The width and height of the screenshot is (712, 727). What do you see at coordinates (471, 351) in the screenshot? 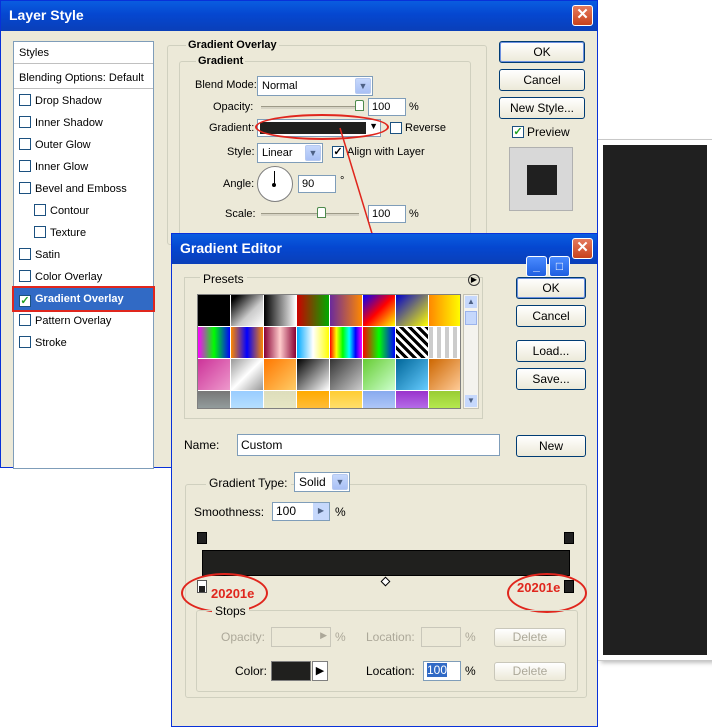
I see `presets-scrollbar: ▲ ▼` at bounding box center [471, 351].